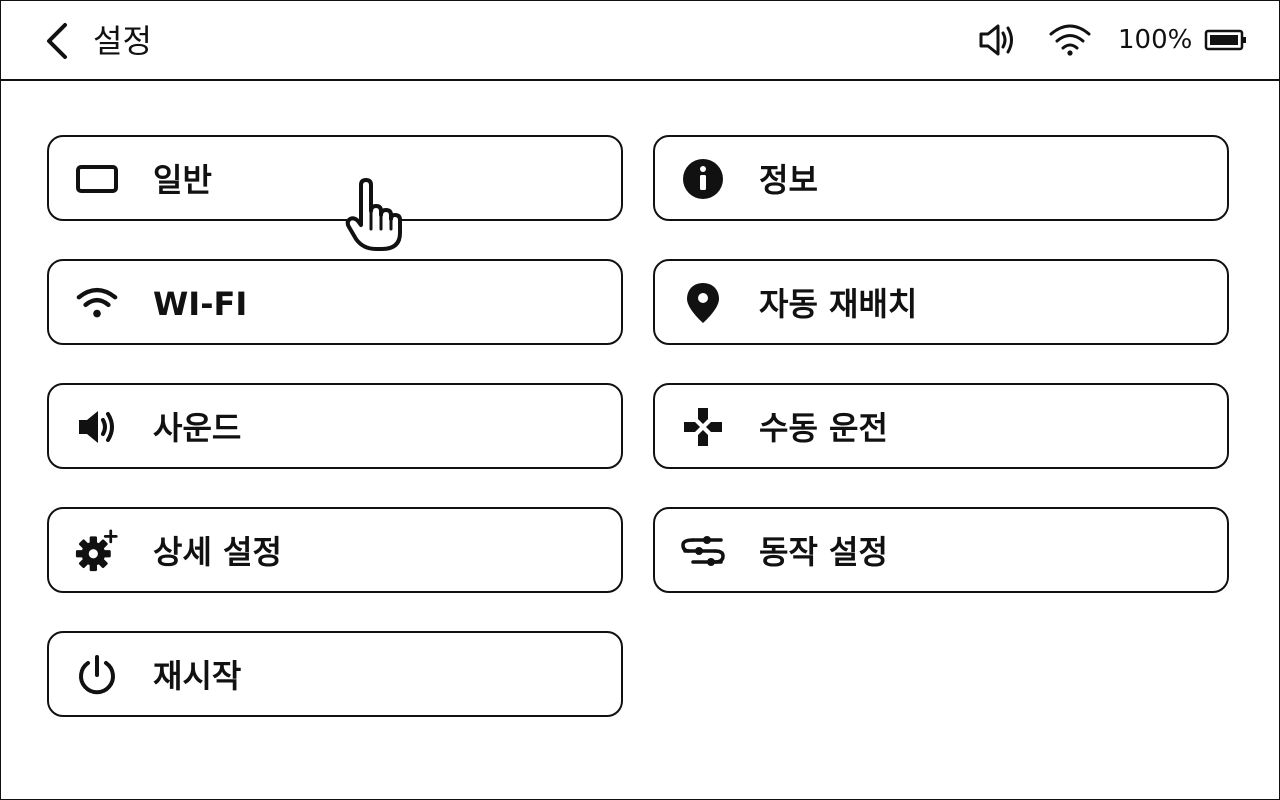 This screenshot has width=1280, height=800. What do you see at coordinates (197, 676) in the screenshot?
I see `menu-restart-label: 재시작` at bounding box center [197, 676].